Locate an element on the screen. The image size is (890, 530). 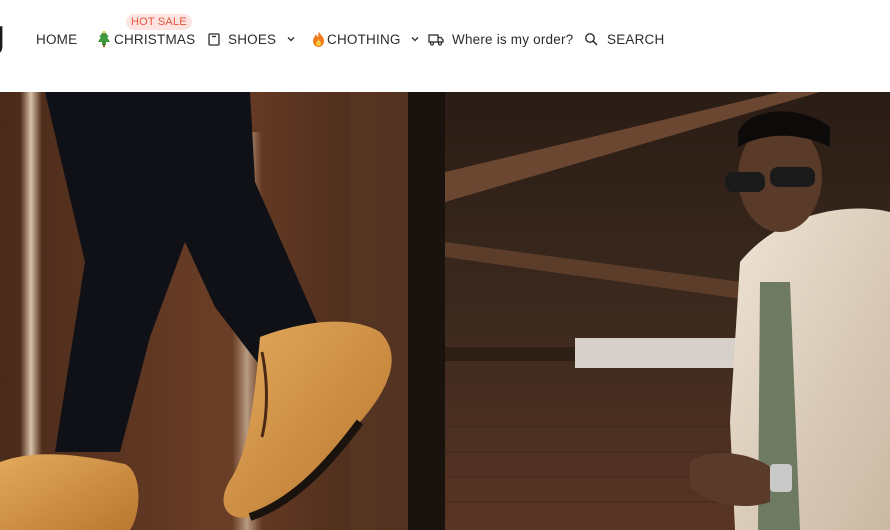
truck-icon is located at coordinates (436, 39).